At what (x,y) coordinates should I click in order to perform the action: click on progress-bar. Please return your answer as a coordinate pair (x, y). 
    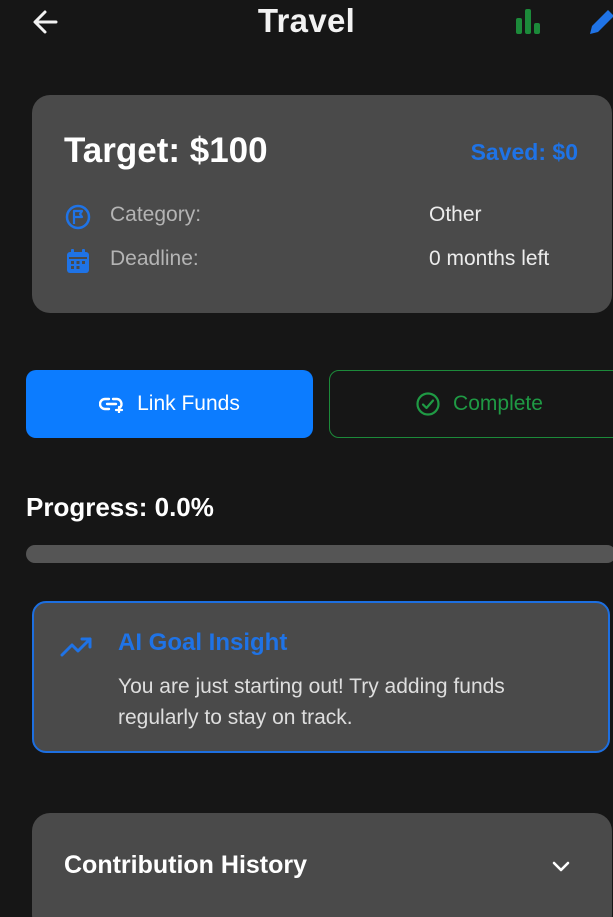
    Looking at the image, I should click on (319, 554).